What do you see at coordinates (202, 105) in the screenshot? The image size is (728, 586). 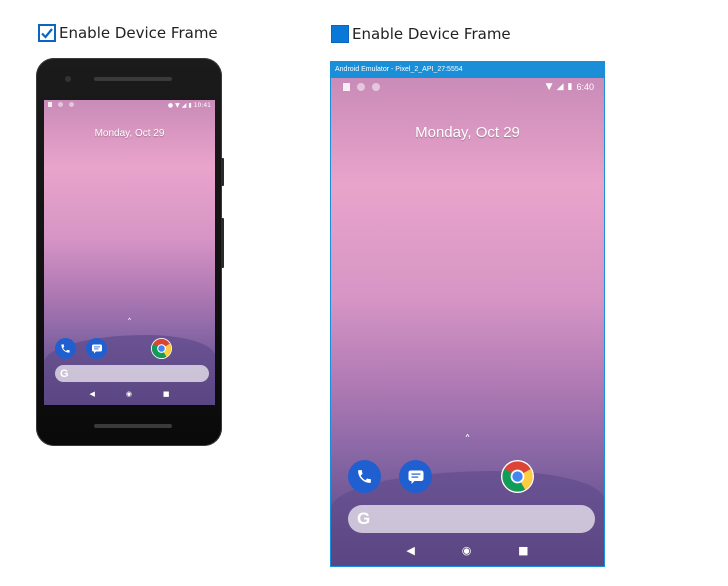 I see `clock: 10:41` at bounding box center [202, 105].